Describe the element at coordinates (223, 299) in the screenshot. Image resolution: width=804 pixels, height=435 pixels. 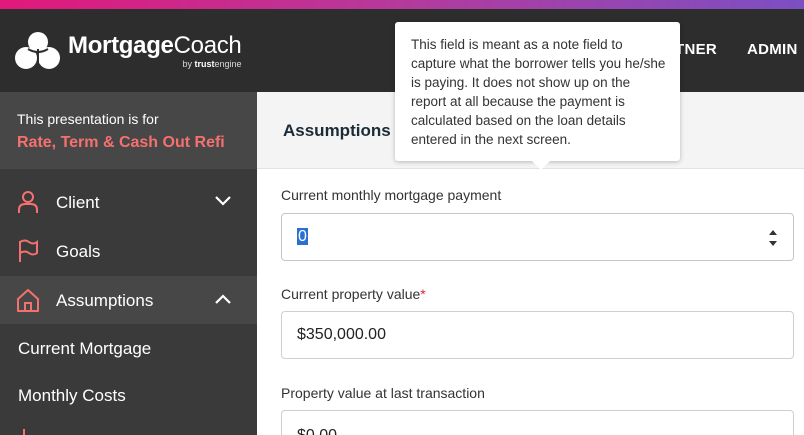
I see `chevron-up-icon` at that location.